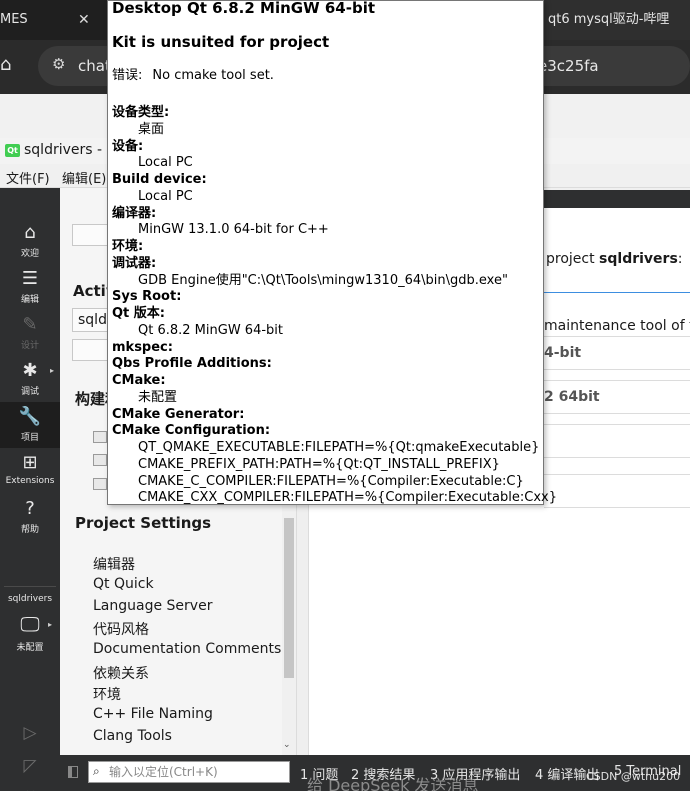 This screenshot has height=791, width=690. What do you see at coordinates (153, 714) in the screenshot?
I see `settings-item-cpp-file-naming: C++ File Naming` at bounding box center [153, 714].